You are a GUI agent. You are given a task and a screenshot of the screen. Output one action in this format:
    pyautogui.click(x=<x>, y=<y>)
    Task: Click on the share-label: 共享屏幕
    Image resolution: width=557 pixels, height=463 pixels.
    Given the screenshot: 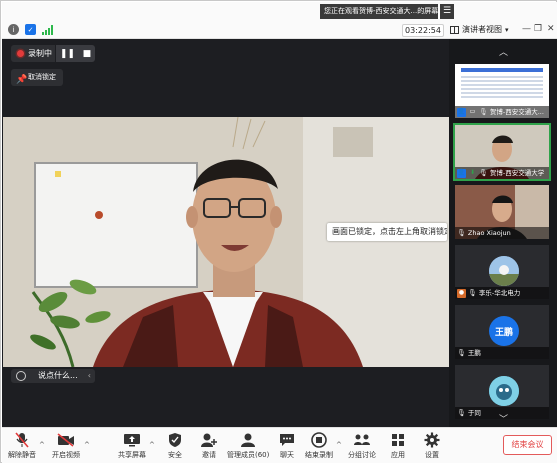 What is the action you would take?
    pyautogui.click(x=132, y=455)
    